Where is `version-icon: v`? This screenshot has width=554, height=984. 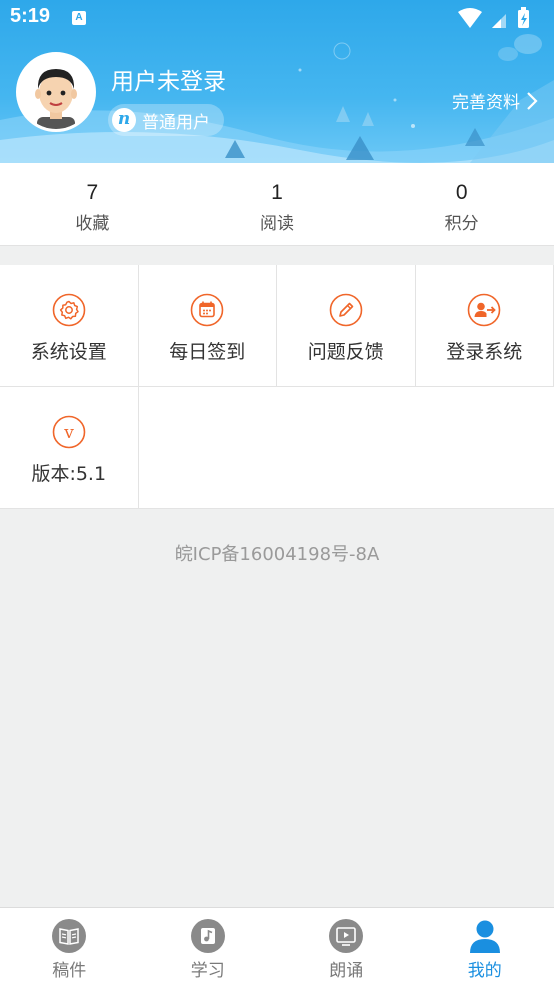
version-icon: v is located at coordinates (69, 432).